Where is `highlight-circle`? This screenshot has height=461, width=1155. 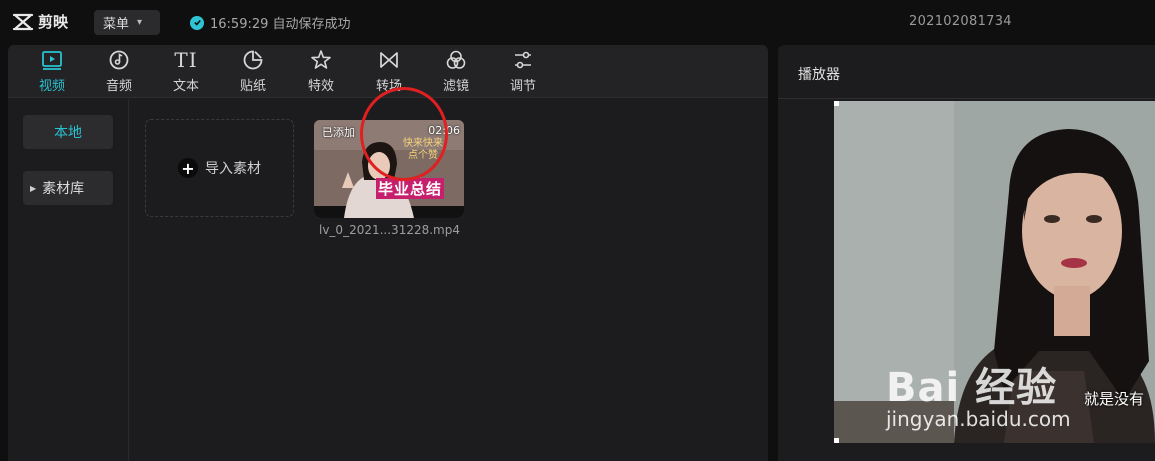
highlight-circle is located at coordinates (404, 134).